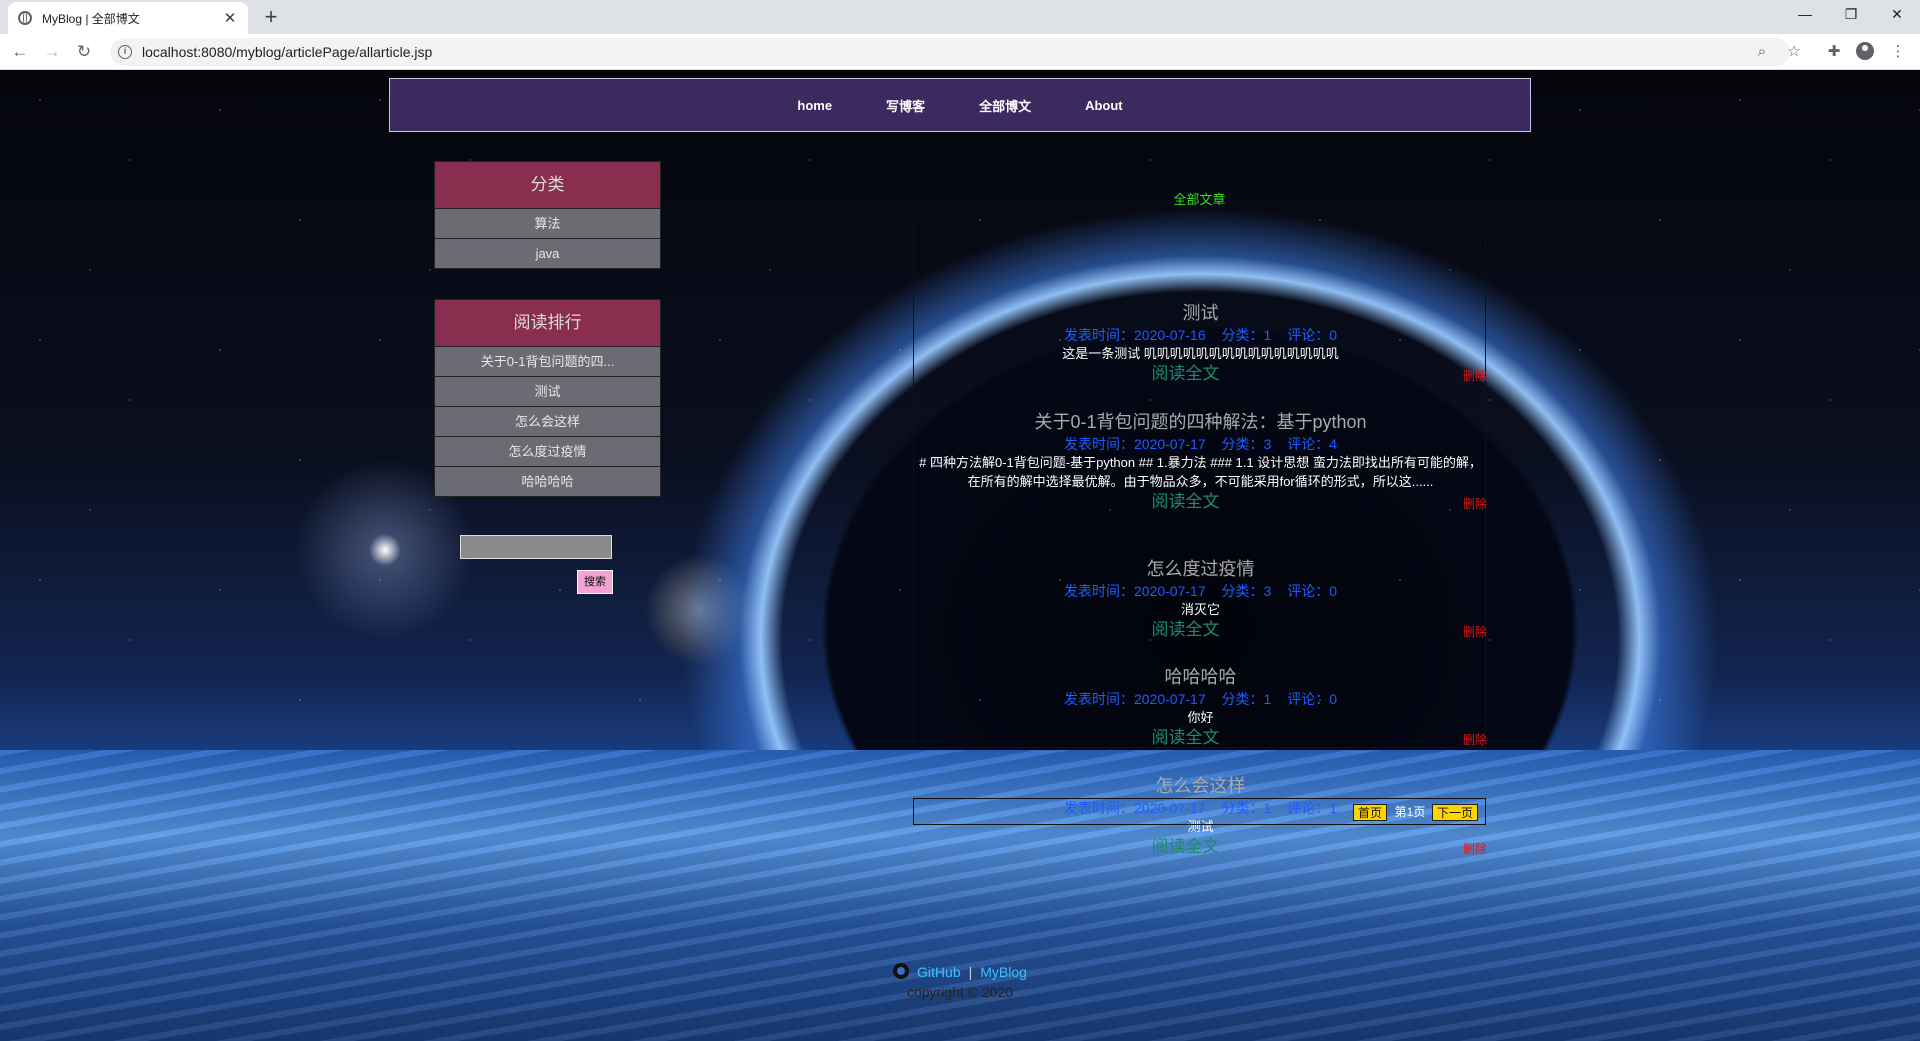 The height and width of the screenshot is (1041, 1920). I want to click on extensions-puzzle-icon: ✚, so click(1834, 52).